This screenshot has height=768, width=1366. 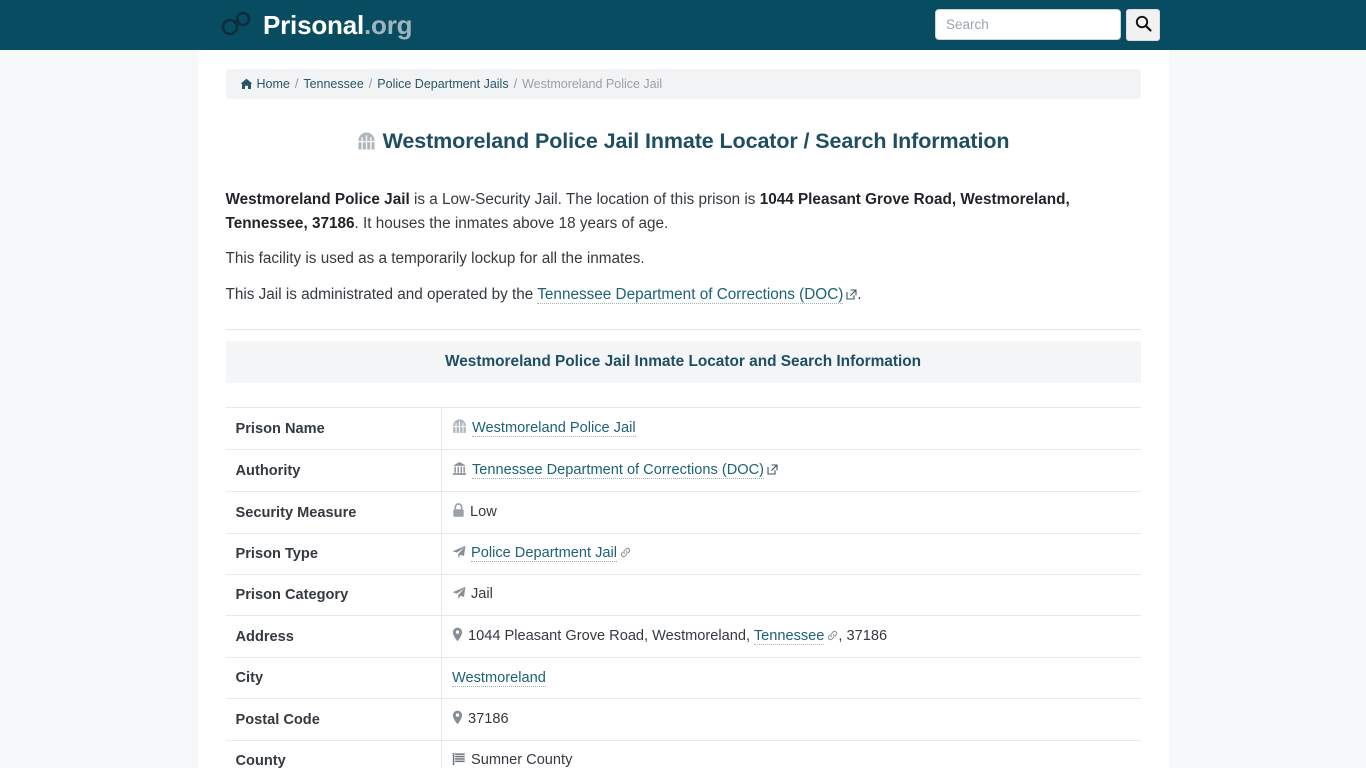 What do you see at coordinates (388, 25) in the screenshot?
I see `brand-tld: .org` at bounding box center [388, 25].